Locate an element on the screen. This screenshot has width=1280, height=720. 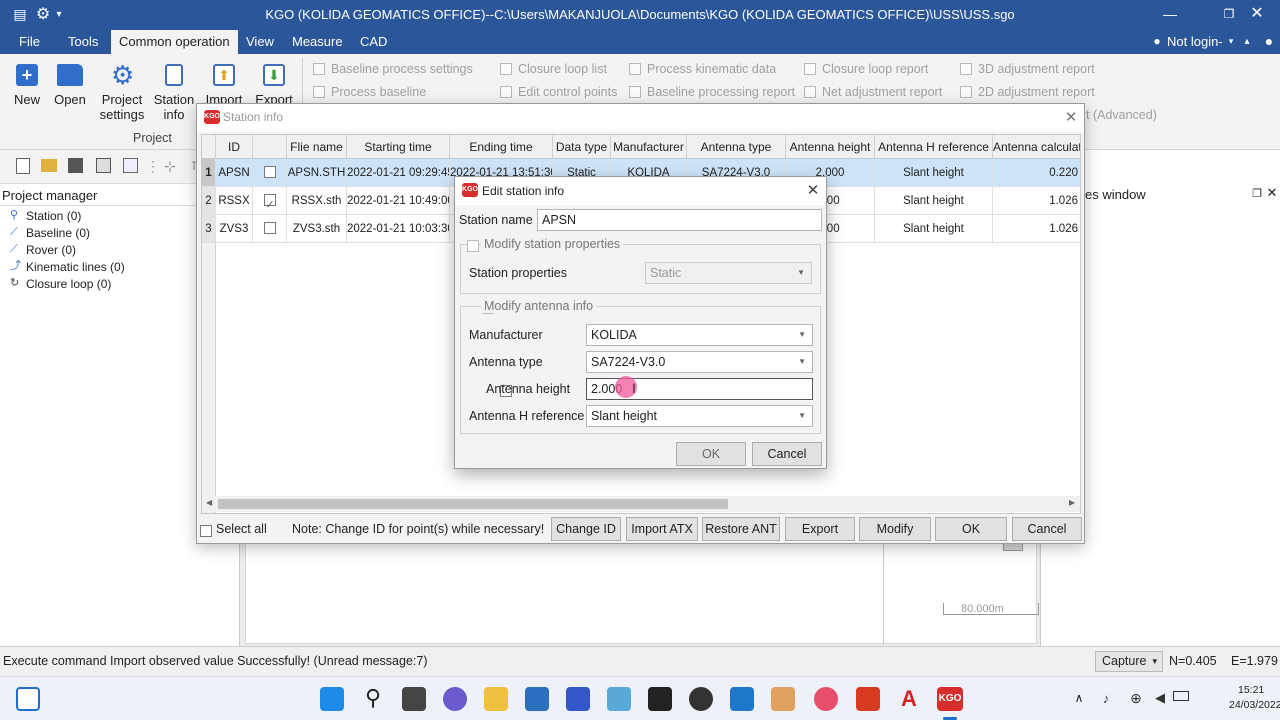
scroll-left-icon: ◀ is located at coordinates (209, 502).